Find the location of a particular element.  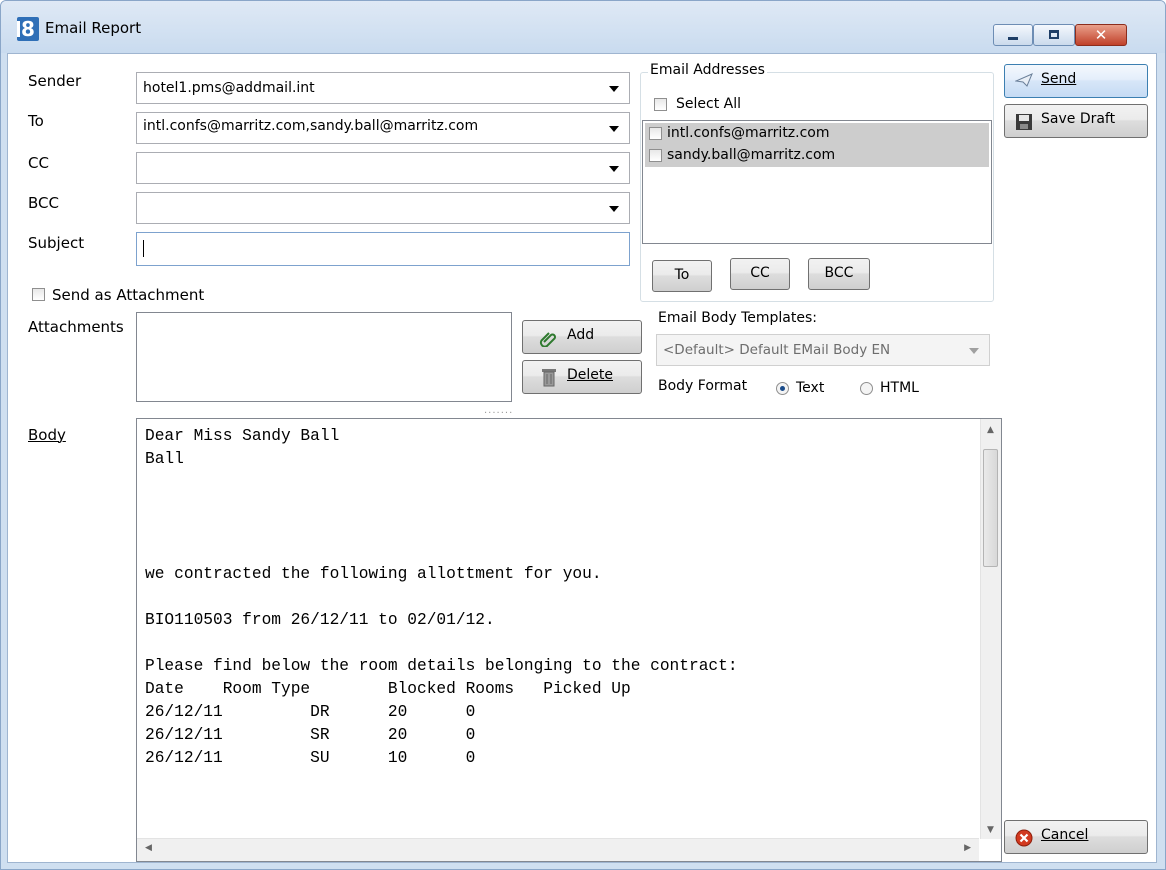

add-cc-button: CC is located at coordinates (760, 274).